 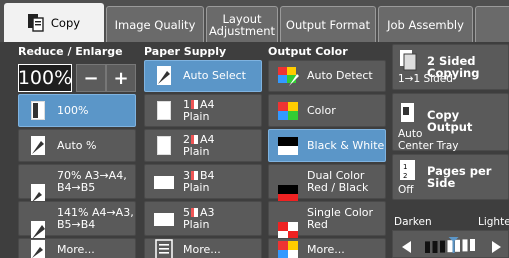 I want to click on tab-layout-adjustment: Layout Adjustment, so click(x=242, y=24).